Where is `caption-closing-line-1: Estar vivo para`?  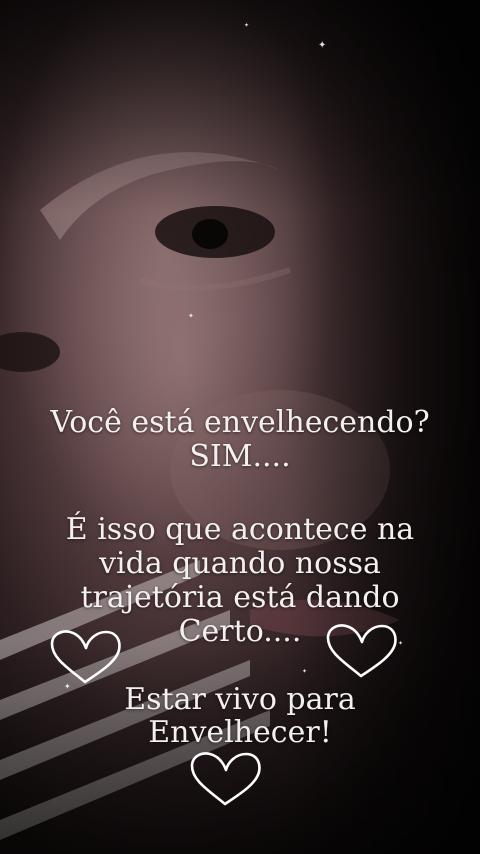
caption-closing-line-1: Estar vivo para is located at coordinates (240, 699).